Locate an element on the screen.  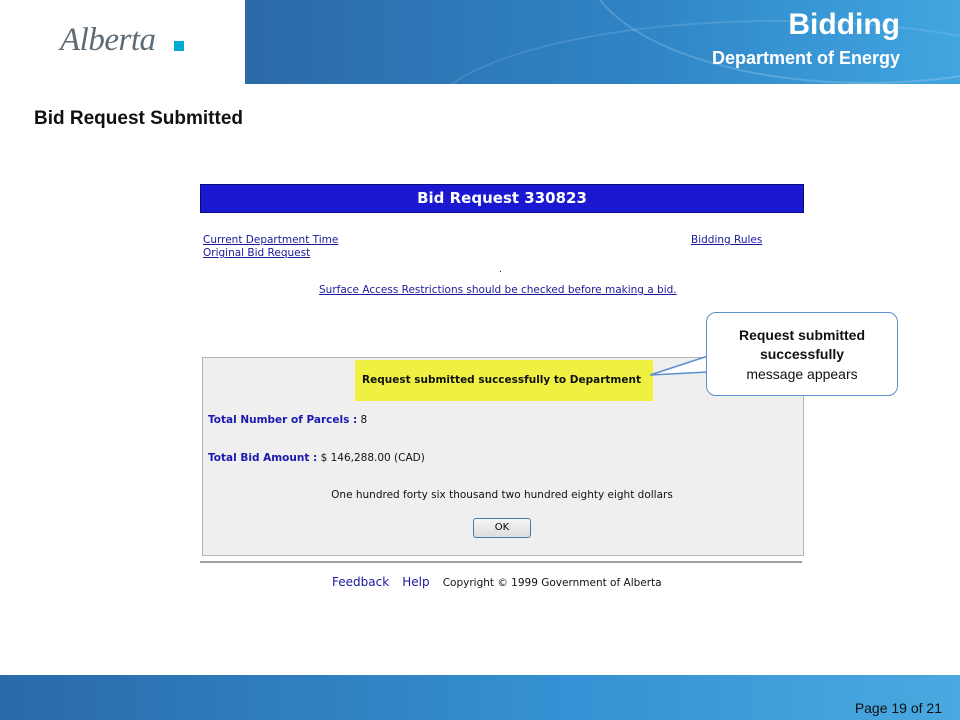
total-bid-value: $ 146,288.00 (CAD) is located at coordinates (372, 458).